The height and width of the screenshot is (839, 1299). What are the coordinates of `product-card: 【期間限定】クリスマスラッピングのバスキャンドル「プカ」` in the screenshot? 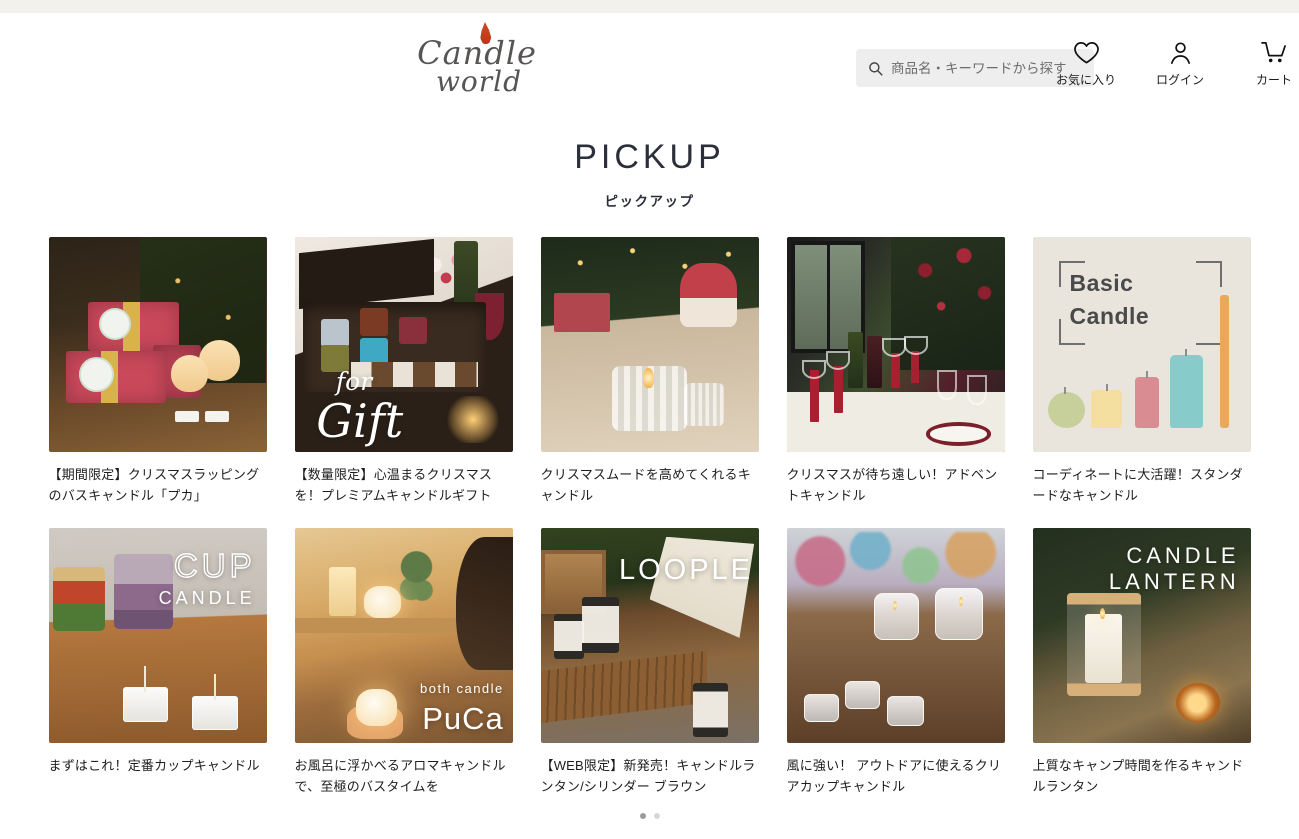 It's located at (157, 371).